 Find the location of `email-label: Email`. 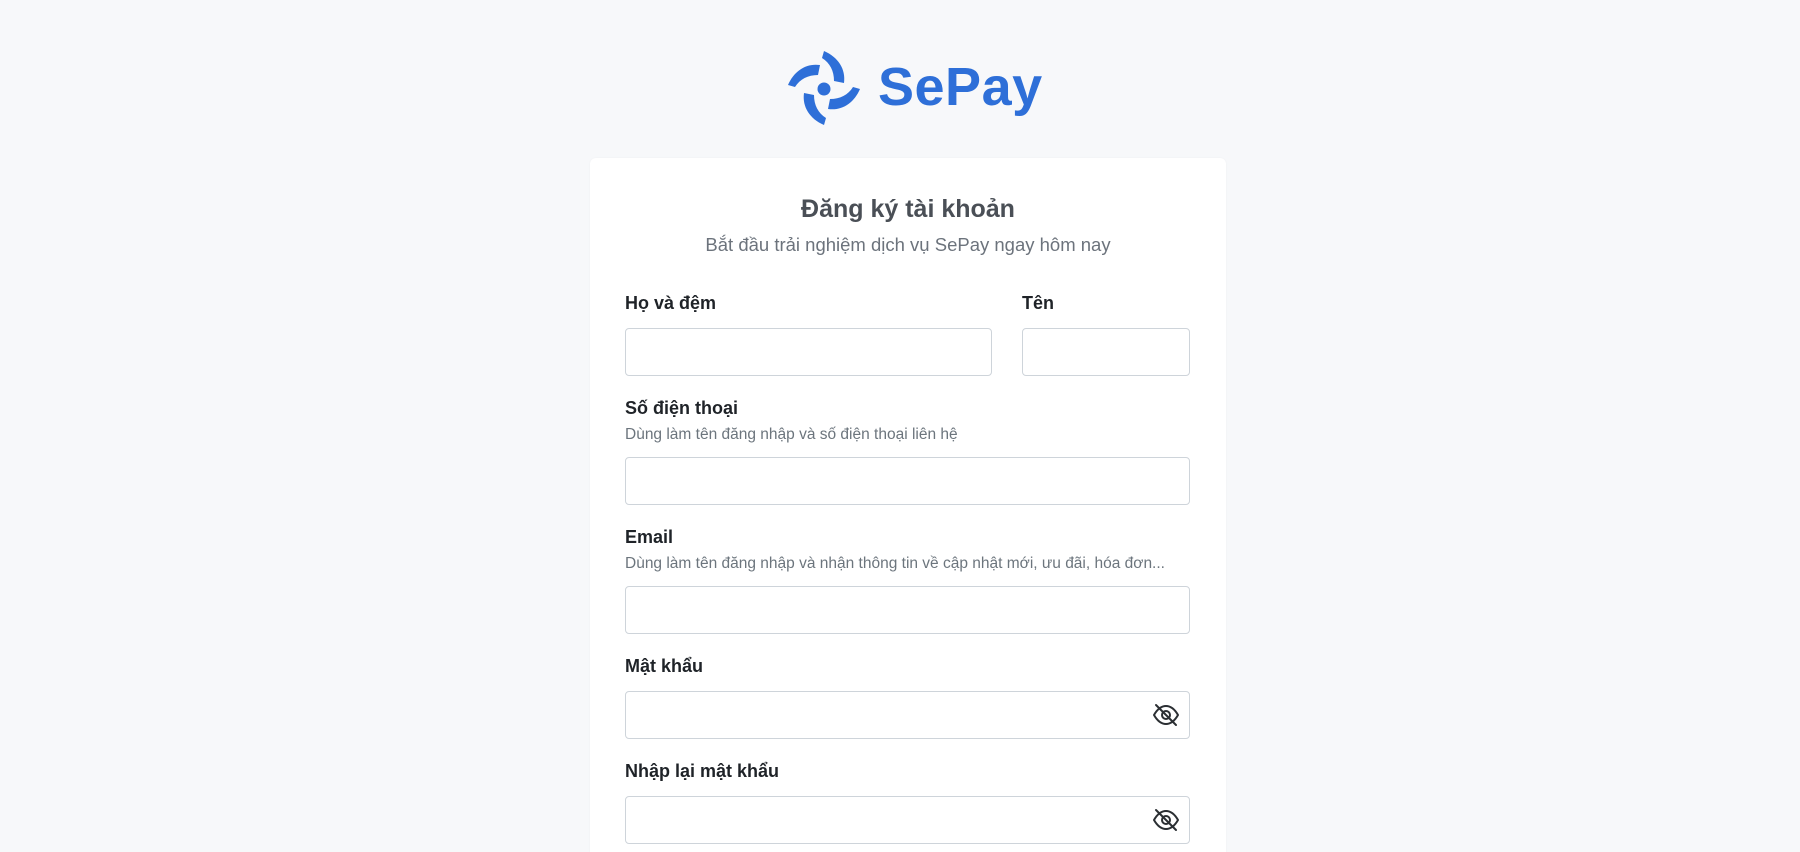

email-label: Email is located at coordinates (649, 537).